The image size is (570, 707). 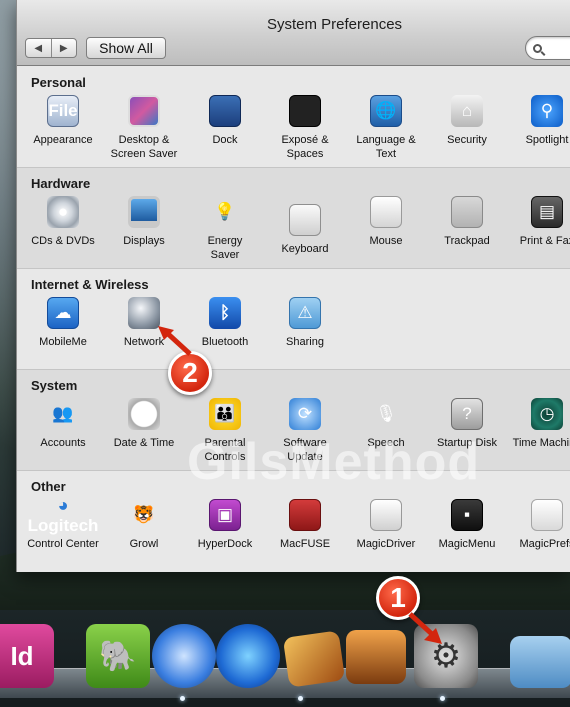 I want to click on mouse-icon, so click(x=386, y=212).